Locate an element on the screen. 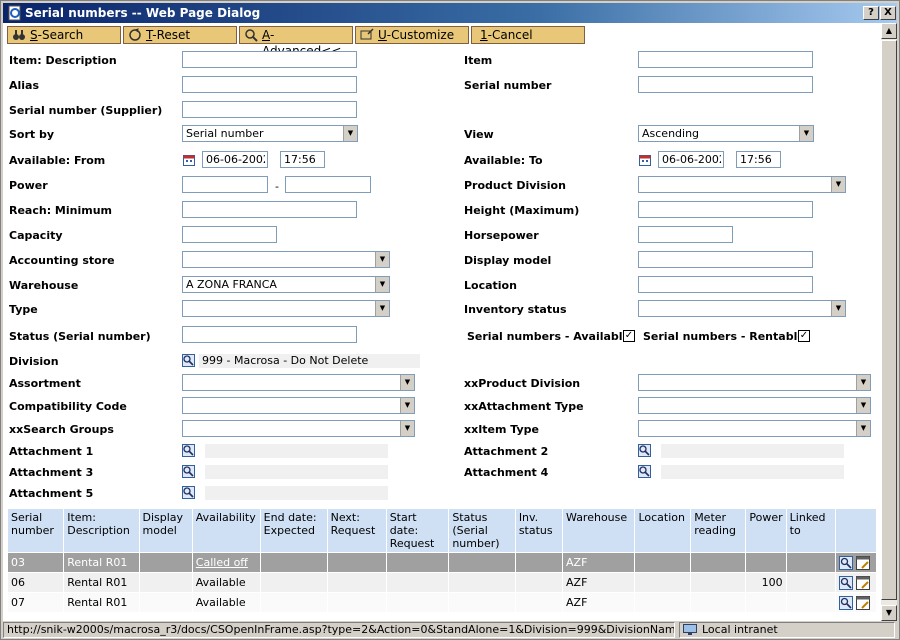  xx-attachment-type-select: ▼ is located at coordinates (754, 405).